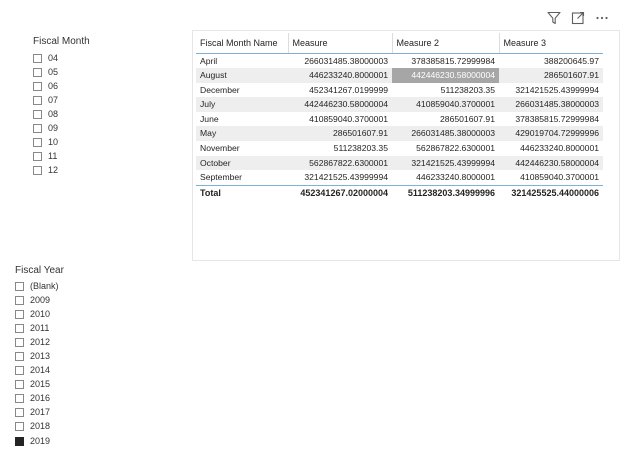 The image size is (633, 472). I want to click on slicer-item: 2012, so click(75, 342).